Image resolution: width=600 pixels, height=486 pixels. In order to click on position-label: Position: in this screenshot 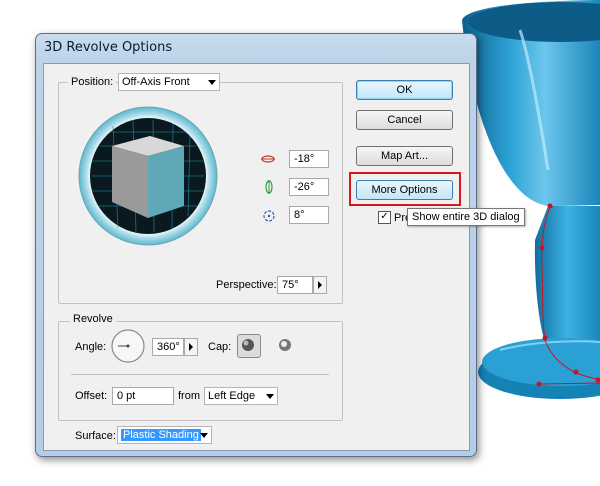, I will do `click(92, 82)`.